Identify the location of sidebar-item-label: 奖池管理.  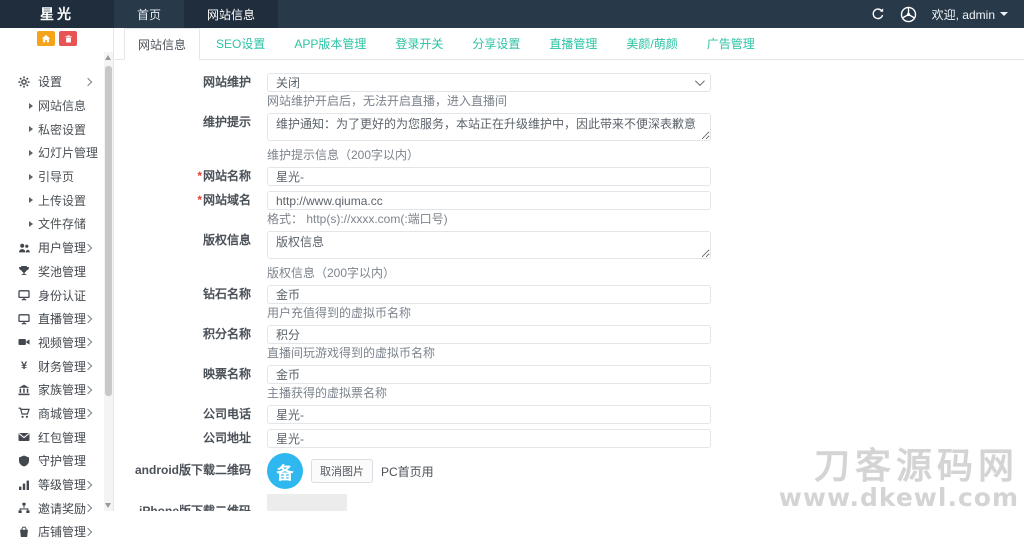
(62, 271).